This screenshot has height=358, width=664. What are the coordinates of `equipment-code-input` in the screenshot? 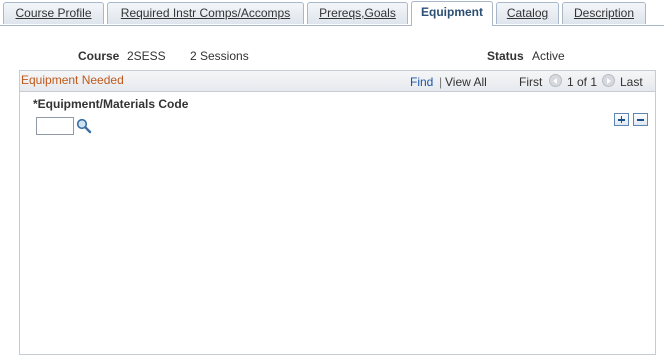 It's located at (55, 126).